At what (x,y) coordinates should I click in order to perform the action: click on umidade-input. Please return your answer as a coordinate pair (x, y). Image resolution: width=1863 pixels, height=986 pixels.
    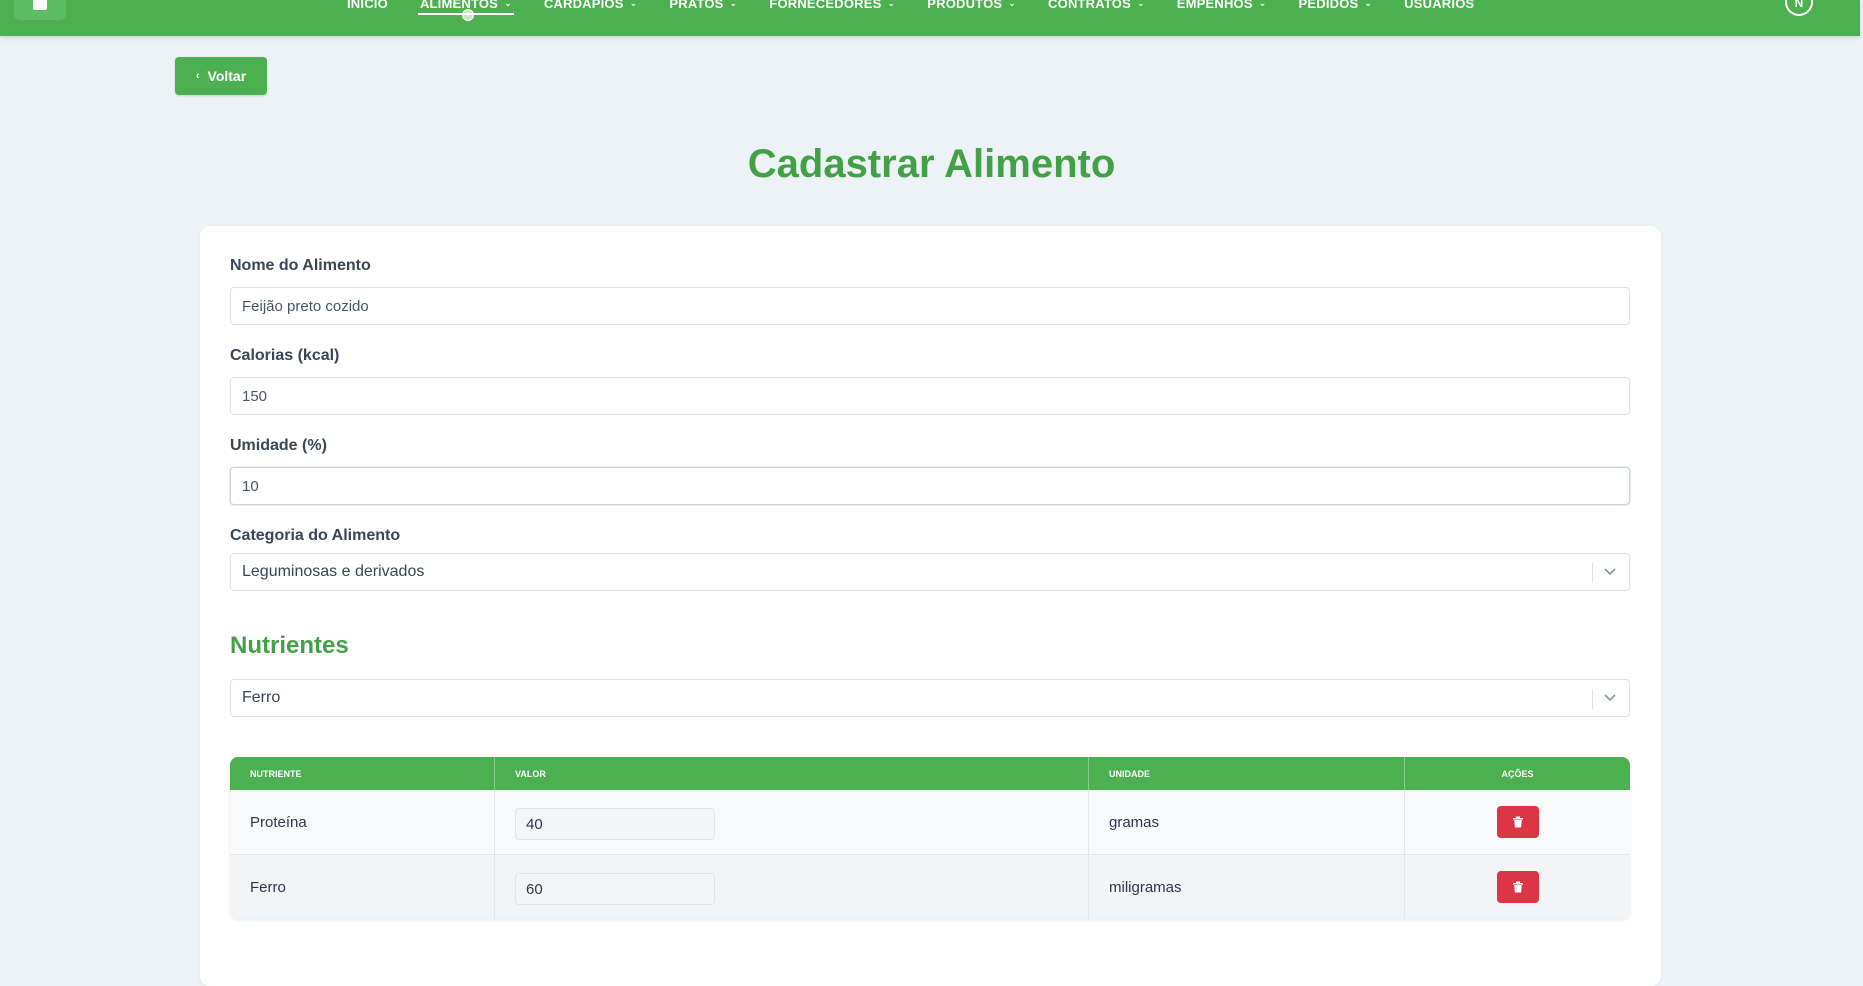
    Looking at the image, I should click on (930, 486).